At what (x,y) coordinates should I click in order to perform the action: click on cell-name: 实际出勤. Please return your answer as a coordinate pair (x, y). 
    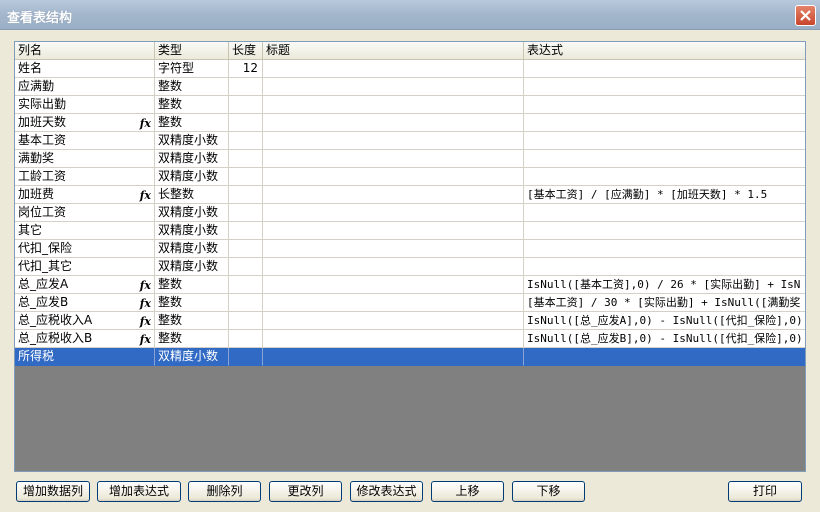
    Looking at the image, I should click on (85, 105).